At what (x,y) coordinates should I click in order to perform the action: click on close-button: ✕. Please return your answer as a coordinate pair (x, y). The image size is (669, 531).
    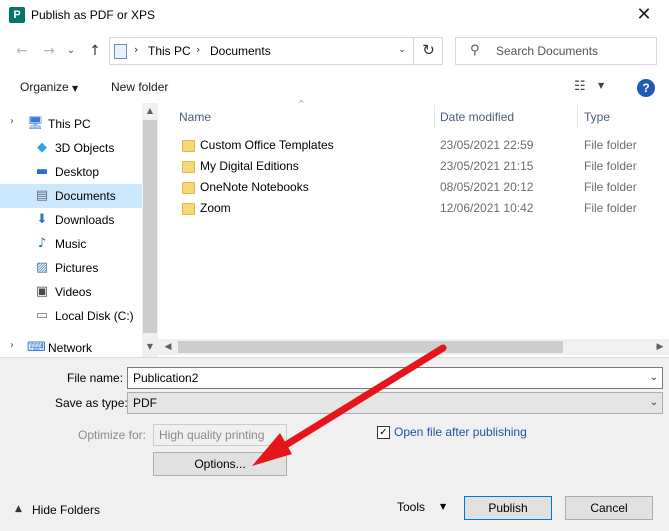
    Looking at the image, I should click on (644, 16).